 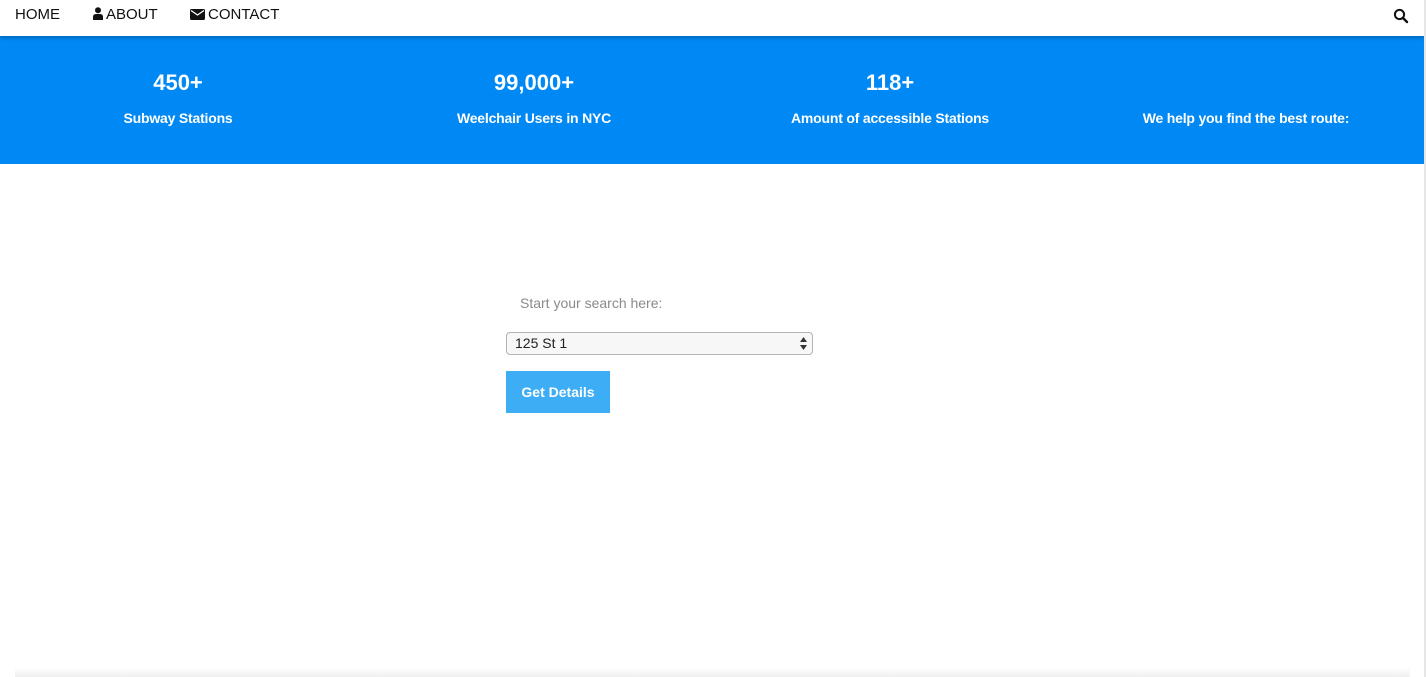 I want to click on top-navbar: HOME ABOUT CONTACT, so click(x=712, y=18).